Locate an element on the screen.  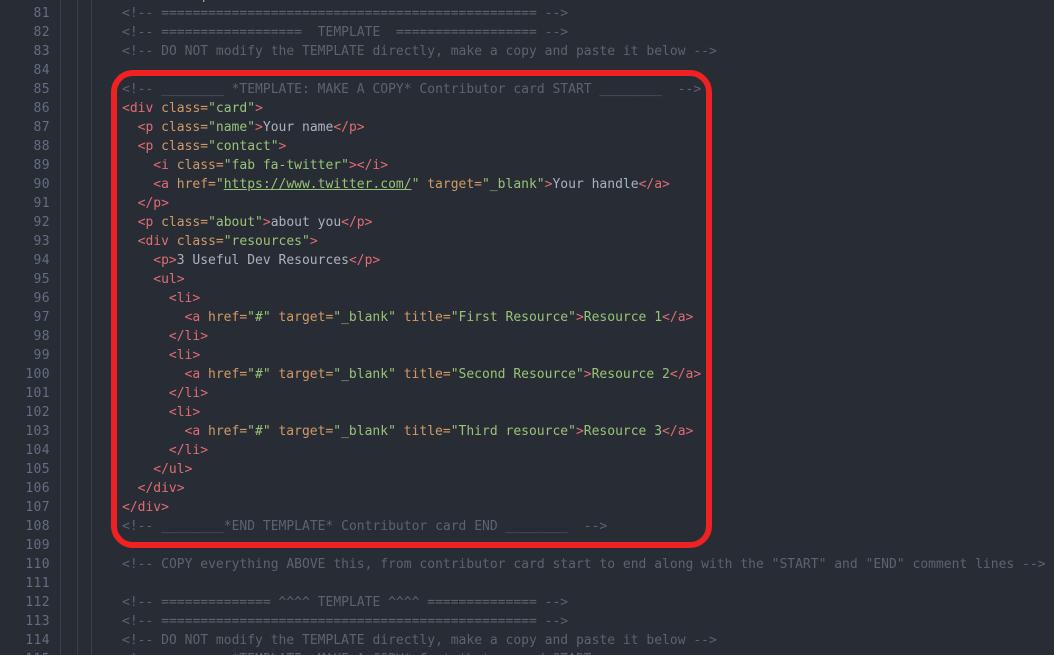
code-token-rtxt: Resource 1 is located at coordinates (623, 317).